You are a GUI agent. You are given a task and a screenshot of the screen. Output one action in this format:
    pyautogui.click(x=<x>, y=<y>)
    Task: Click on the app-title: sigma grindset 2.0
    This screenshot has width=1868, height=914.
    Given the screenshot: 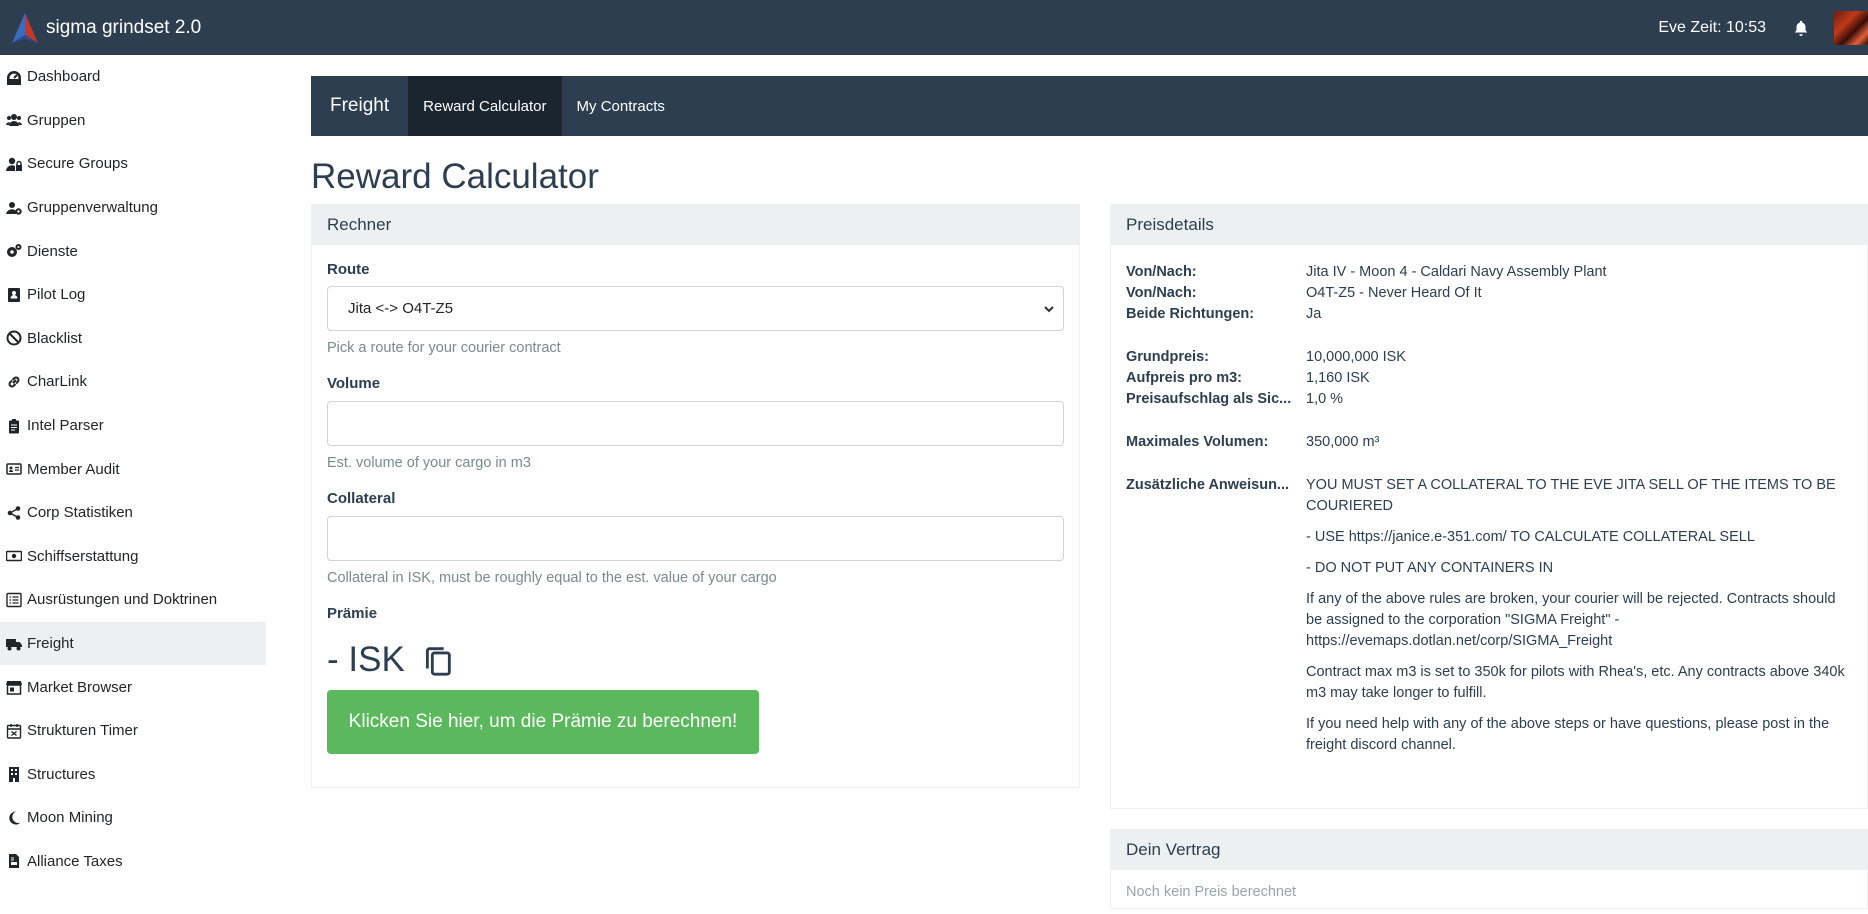 What is the action you would take?
    pyautogui.click(x=124, y=27)
    